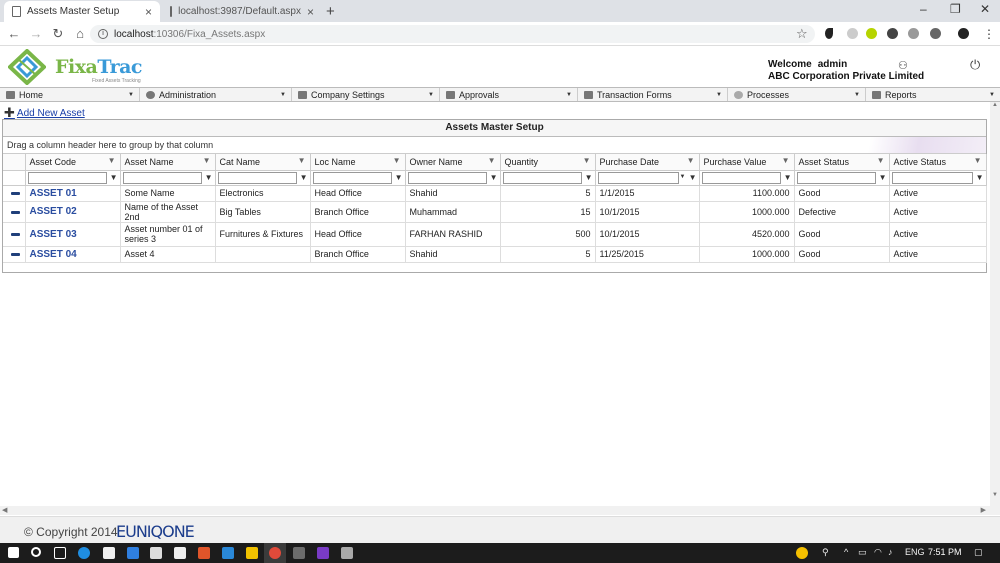 The width and height of the screenshot is (1000, 563). Describe the element at coordinates (103, 34) in the screenshot. I see `info-icon: i` at that location.